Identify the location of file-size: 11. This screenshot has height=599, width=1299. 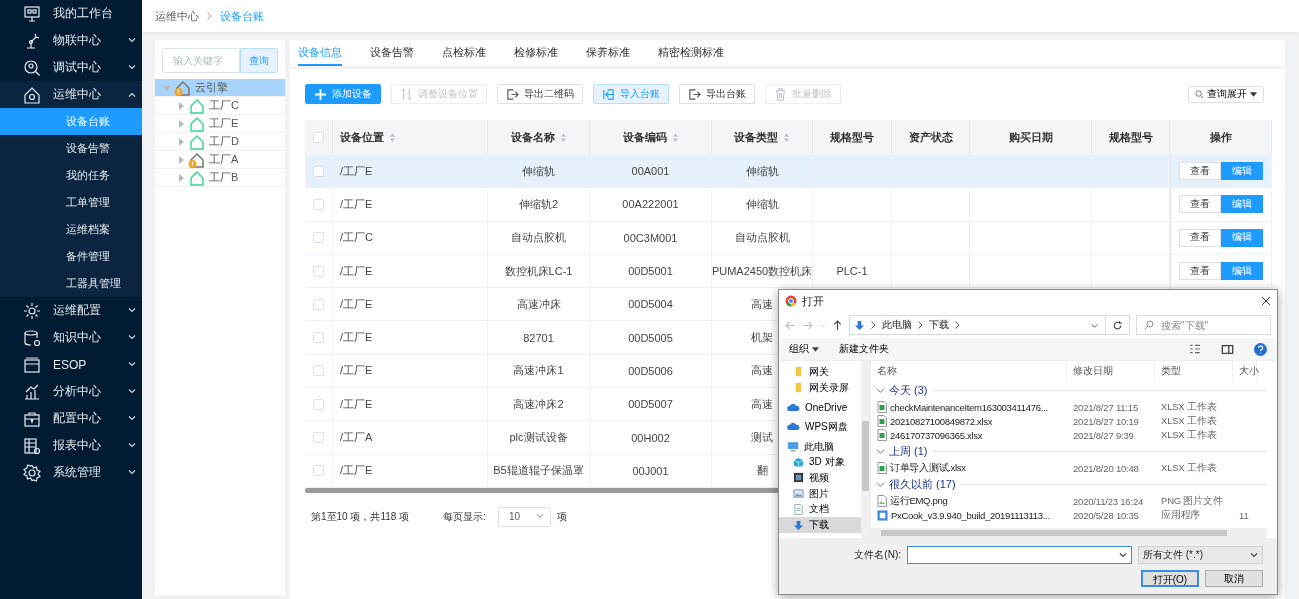
(1244, 515).